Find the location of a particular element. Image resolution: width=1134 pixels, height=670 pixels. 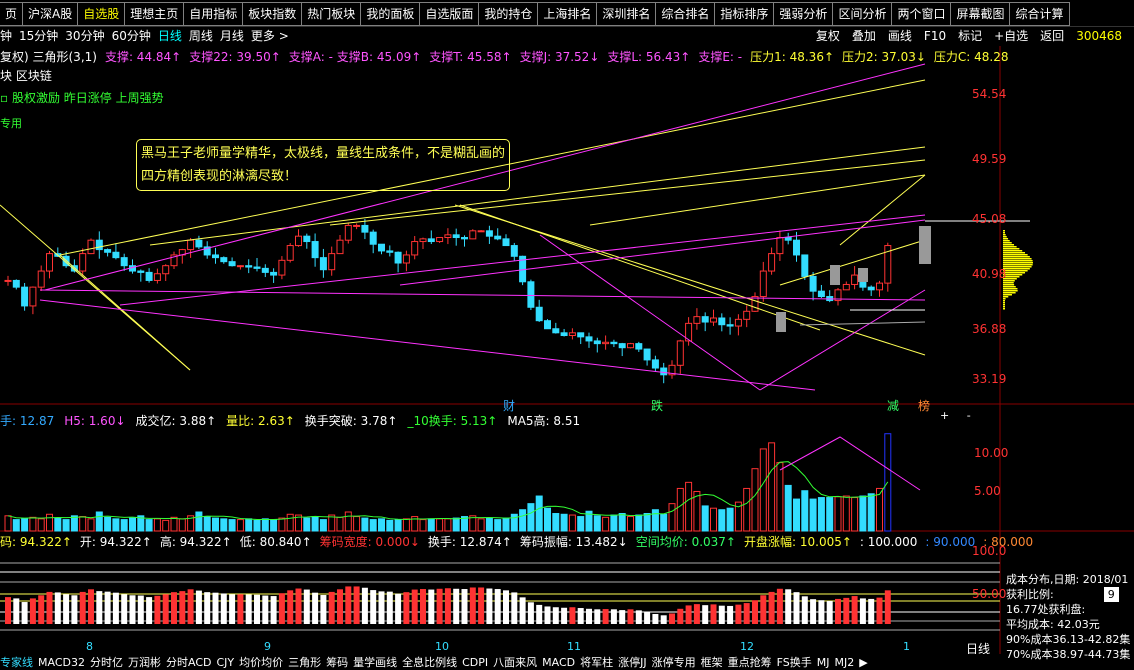

menu-item-1: MACD32 is located at coordinates (61, 662).